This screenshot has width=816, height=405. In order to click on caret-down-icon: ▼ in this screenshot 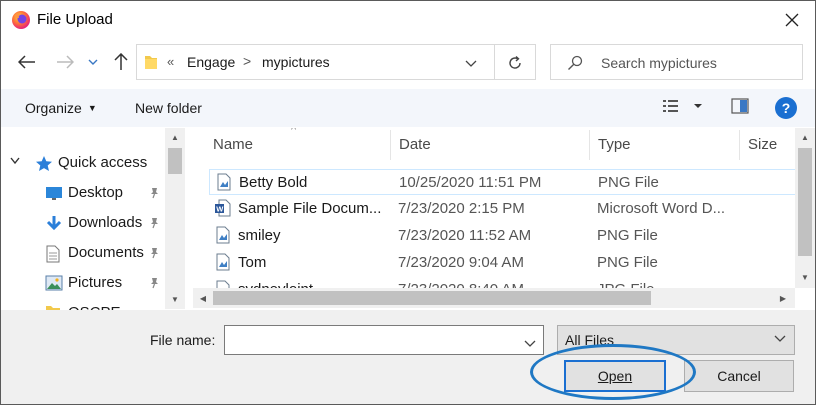, I will do `click(92, 108)`.